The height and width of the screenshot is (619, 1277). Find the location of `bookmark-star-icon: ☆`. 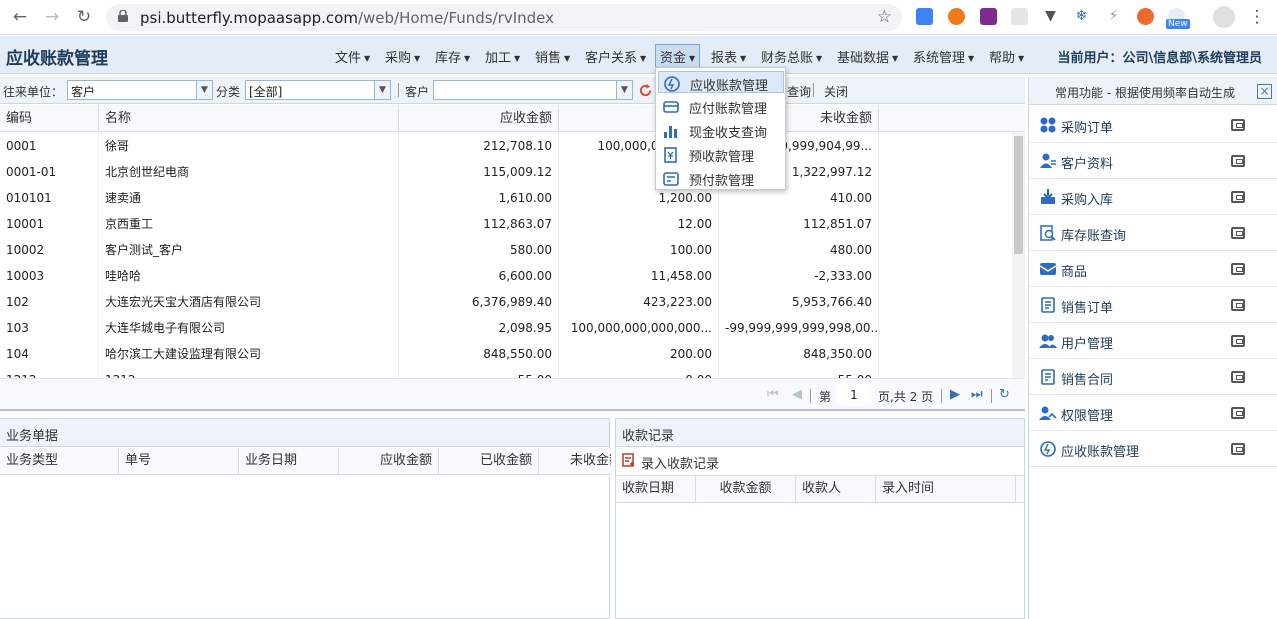

bookmark-star-icon: ☆ is located at coordinates (884, 17).